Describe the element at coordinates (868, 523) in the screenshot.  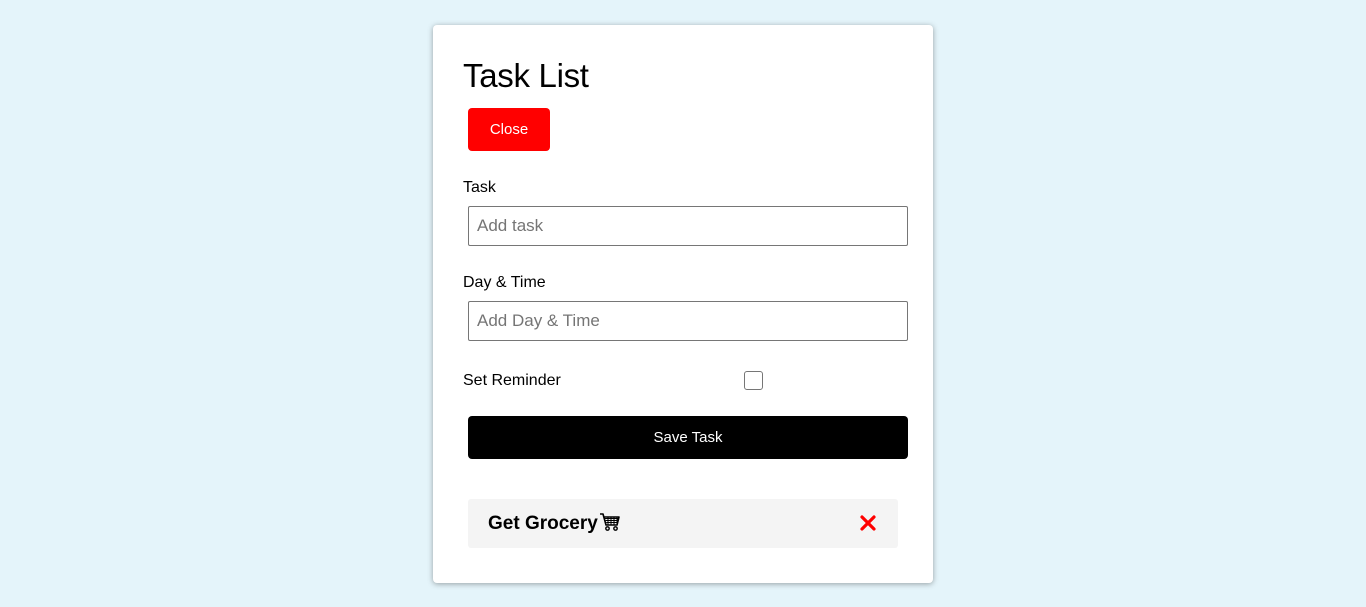
I see `delete-x-icon` at that location.